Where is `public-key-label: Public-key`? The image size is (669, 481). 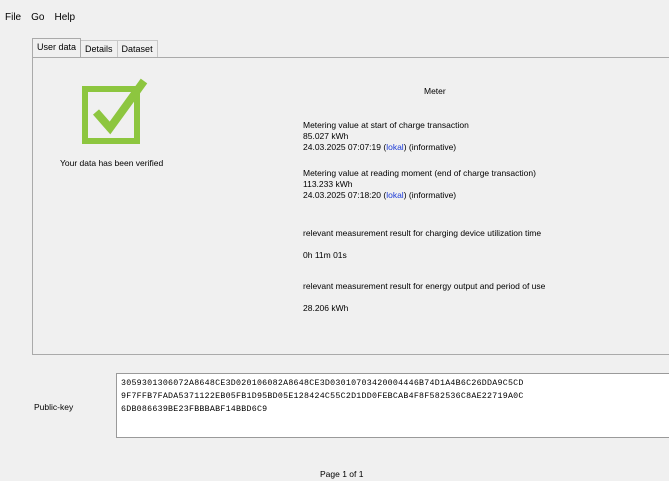 public-key-label: Public-key is located at coordinates (54, 407).